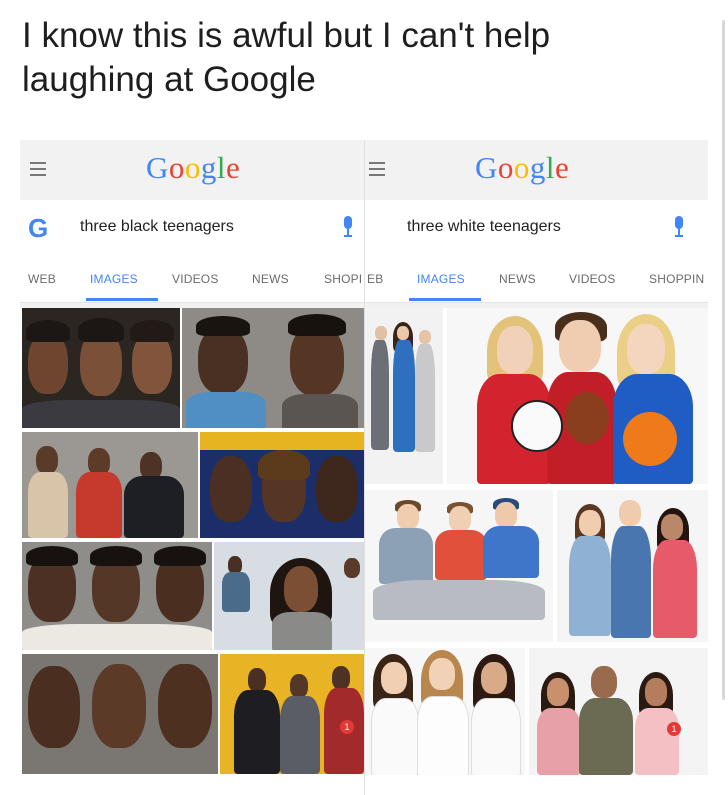  What do you see at coordinates (38, 228) in the screenshot?
I see `google-g-icon: G` at bounding box center [38, 228].